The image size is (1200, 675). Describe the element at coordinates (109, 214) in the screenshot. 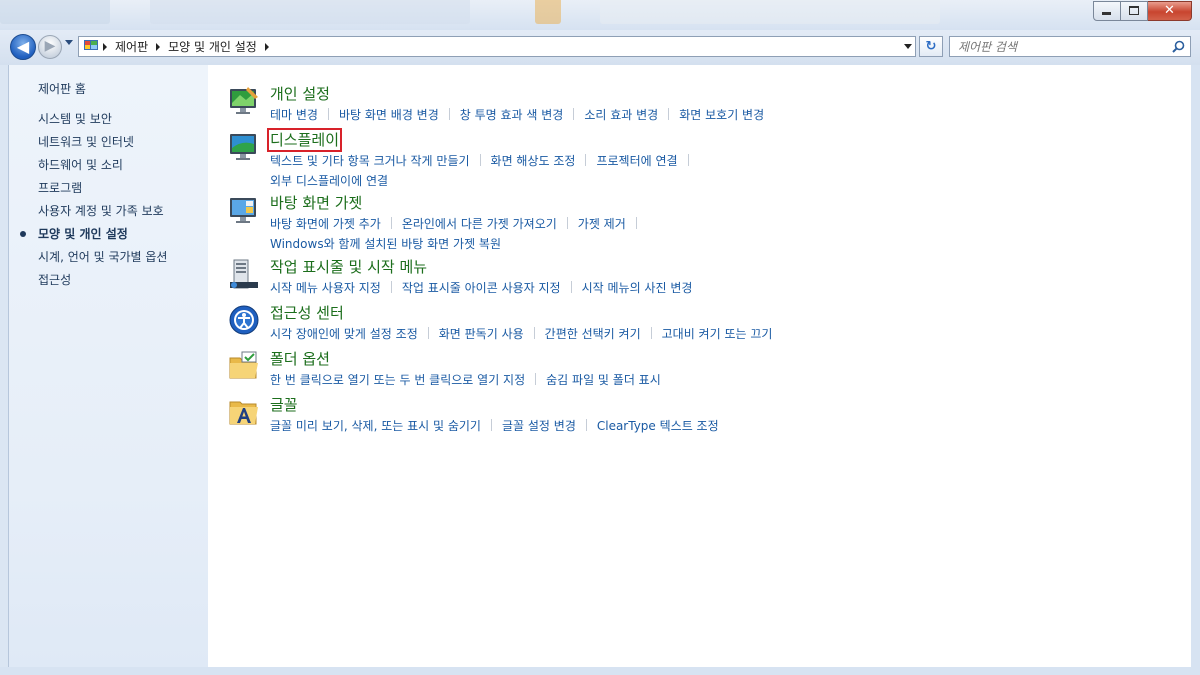

I see `sidebar-item-user-accounts: 사용자 계정 및 가족 보호` at that location.